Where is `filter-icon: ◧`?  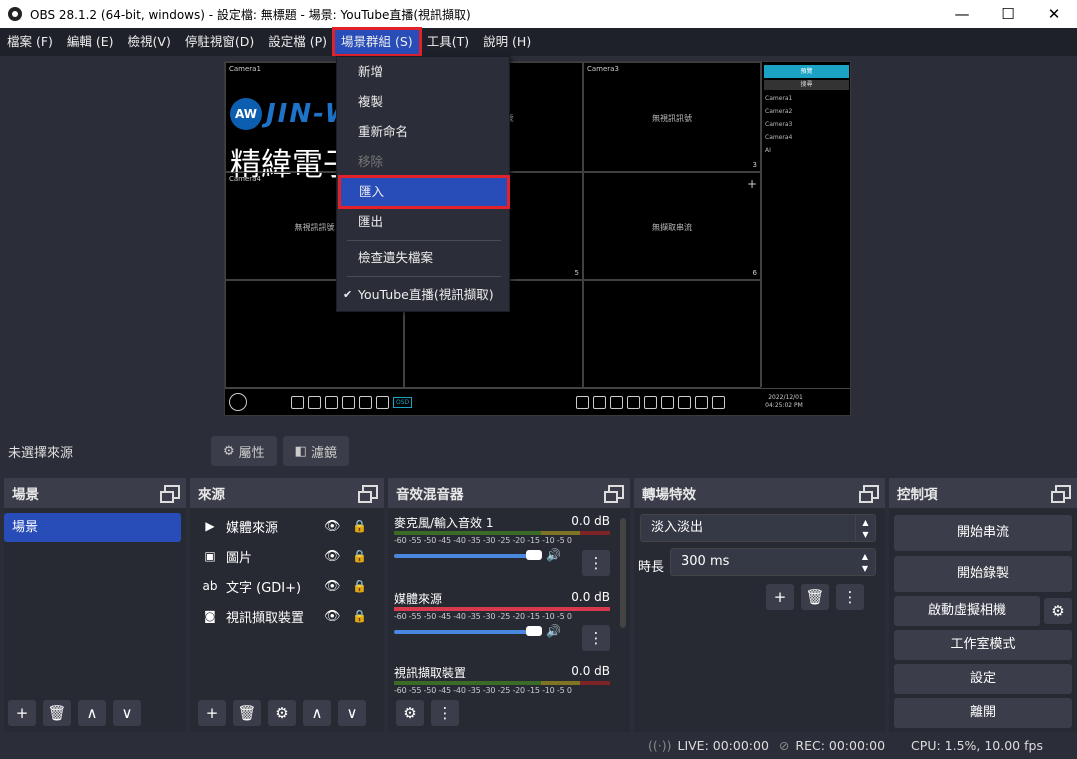
filter-icon: ◧ is located at coordinates (300, 451).